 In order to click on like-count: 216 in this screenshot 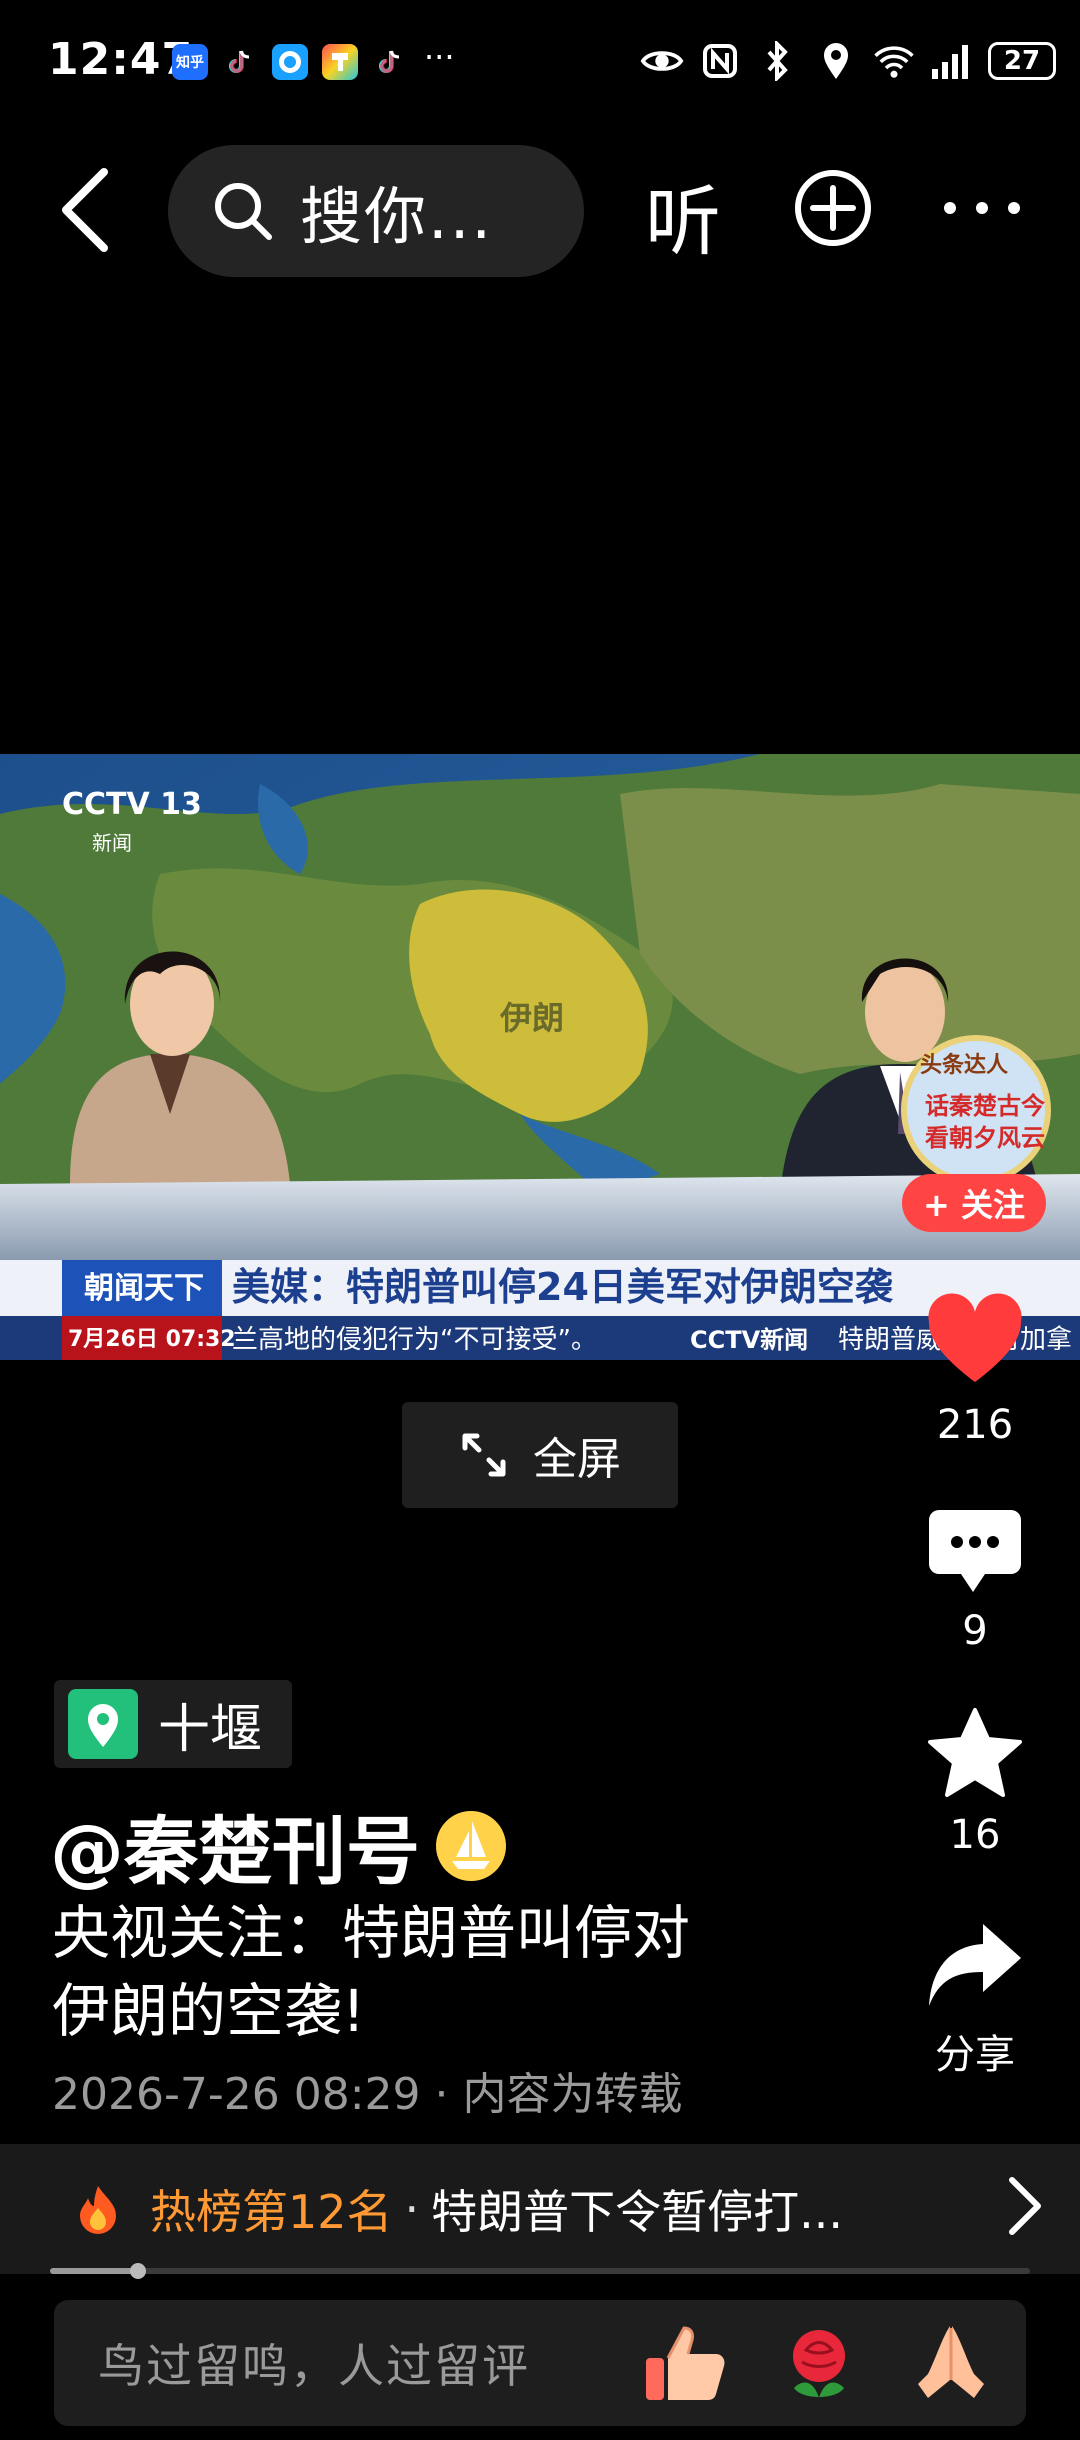, I will do `click(975, 1425)`.